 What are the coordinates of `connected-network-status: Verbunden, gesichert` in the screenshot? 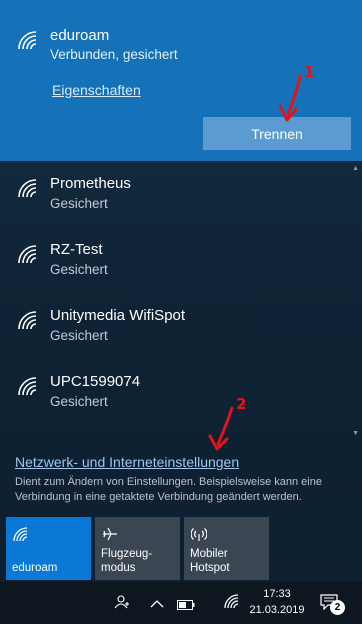 It's located at (114, 54).